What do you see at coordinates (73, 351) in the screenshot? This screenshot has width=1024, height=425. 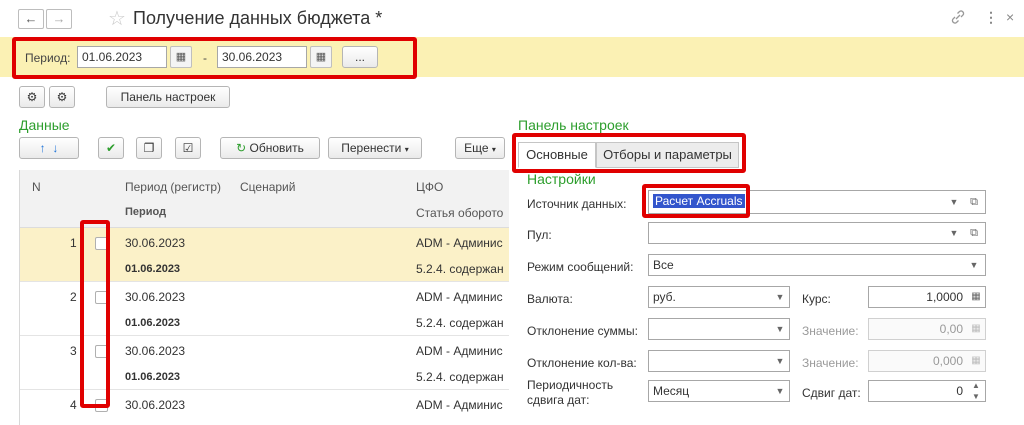 I see `row-number: 3` at bounding box center [73, 351].